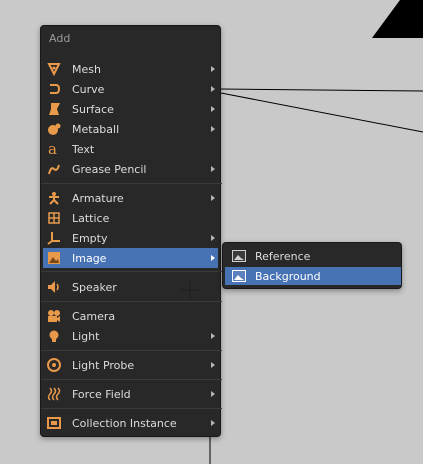 This screenshot has height=464, width=423. I want to click on menu-item-collection-instance: Collection Instance, so click(130, 423).